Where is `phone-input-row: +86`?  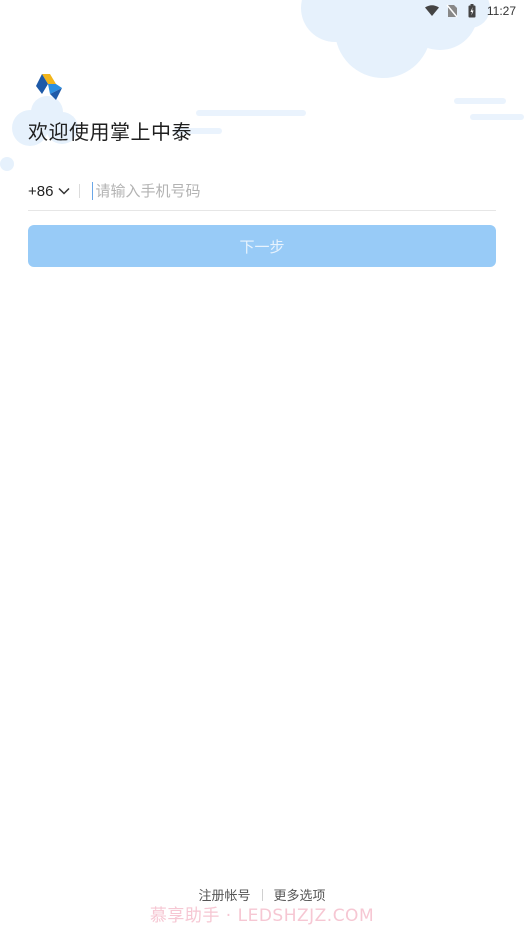
phone-input-row: +86 is located at coordinates (262, 191).